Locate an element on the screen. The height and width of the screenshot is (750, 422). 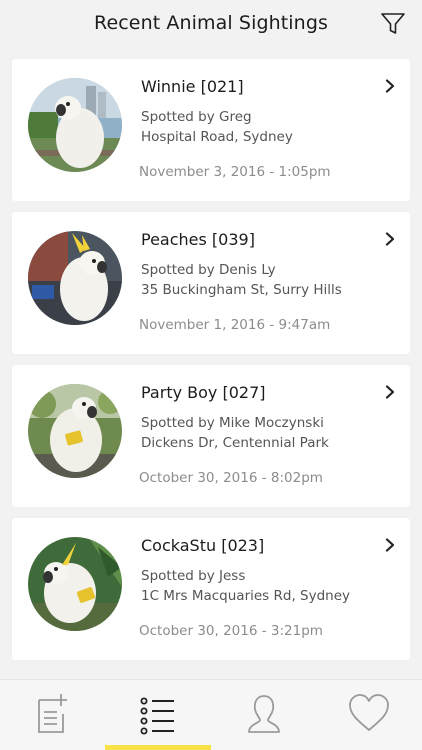
tab-favorites is located at coordinates (369, 715).